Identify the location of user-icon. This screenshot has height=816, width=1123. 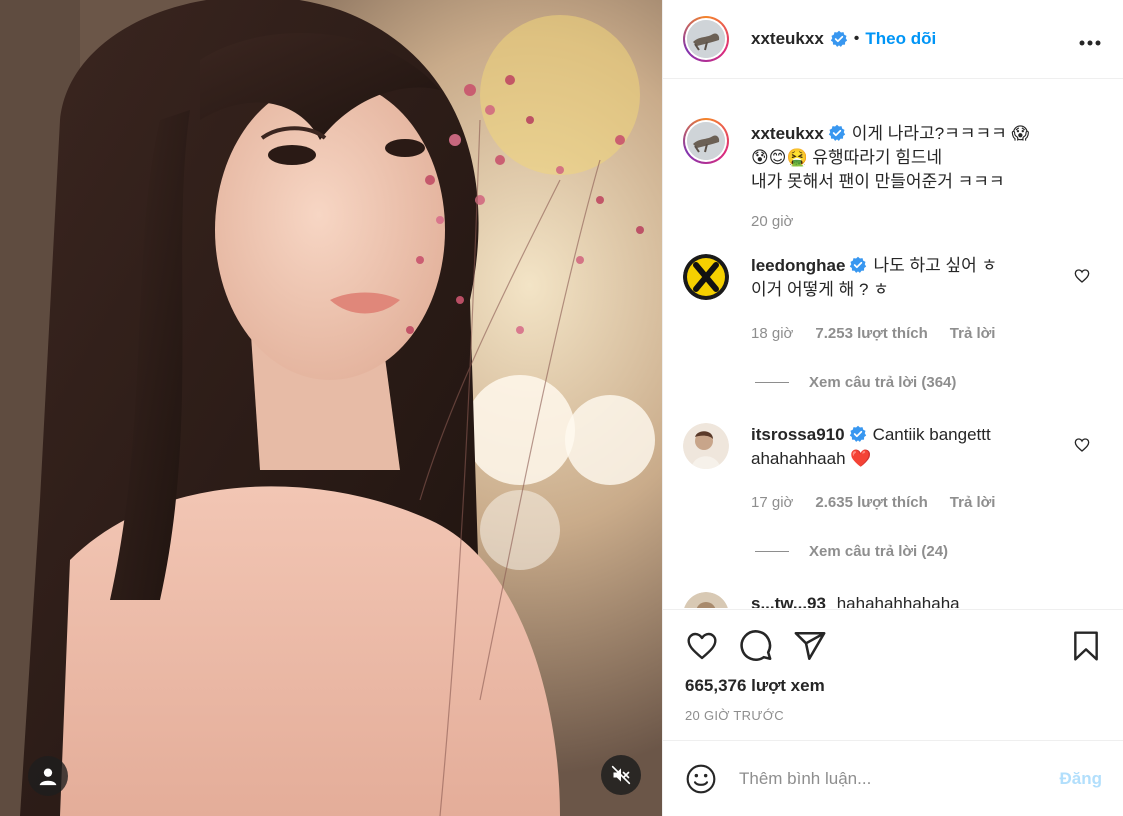
(48, 777).